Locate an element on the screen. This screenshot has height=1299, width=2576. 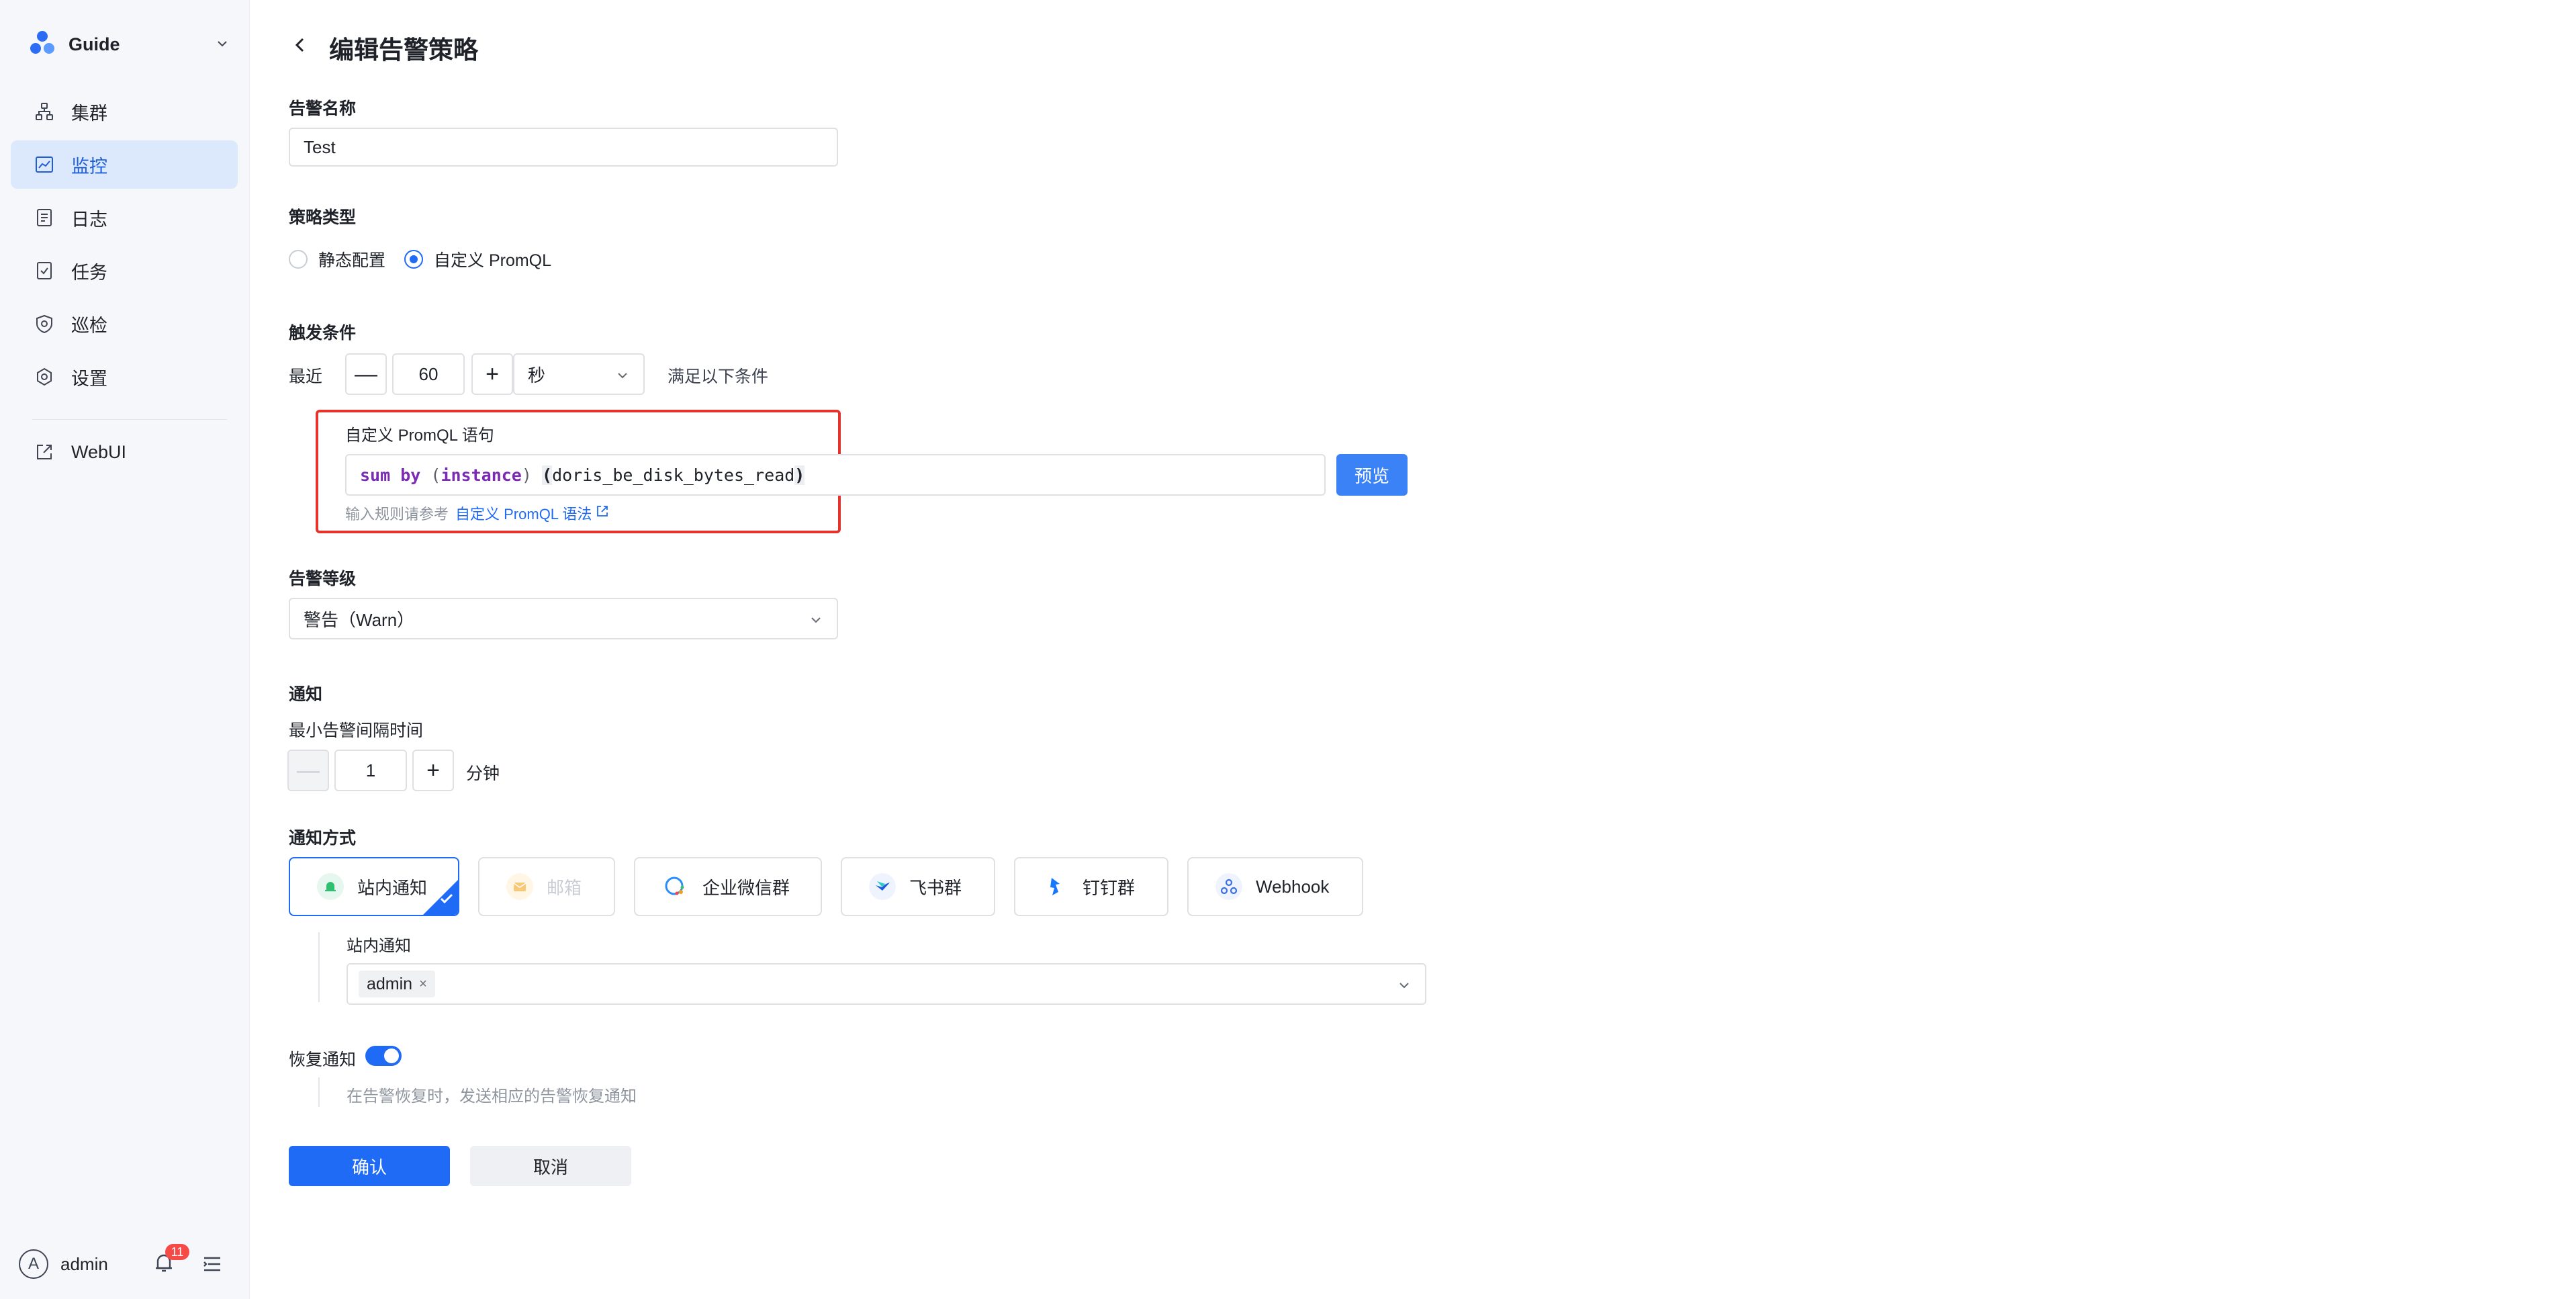
channel-label: 钉钉群 is located at coordinates (1109, 887).